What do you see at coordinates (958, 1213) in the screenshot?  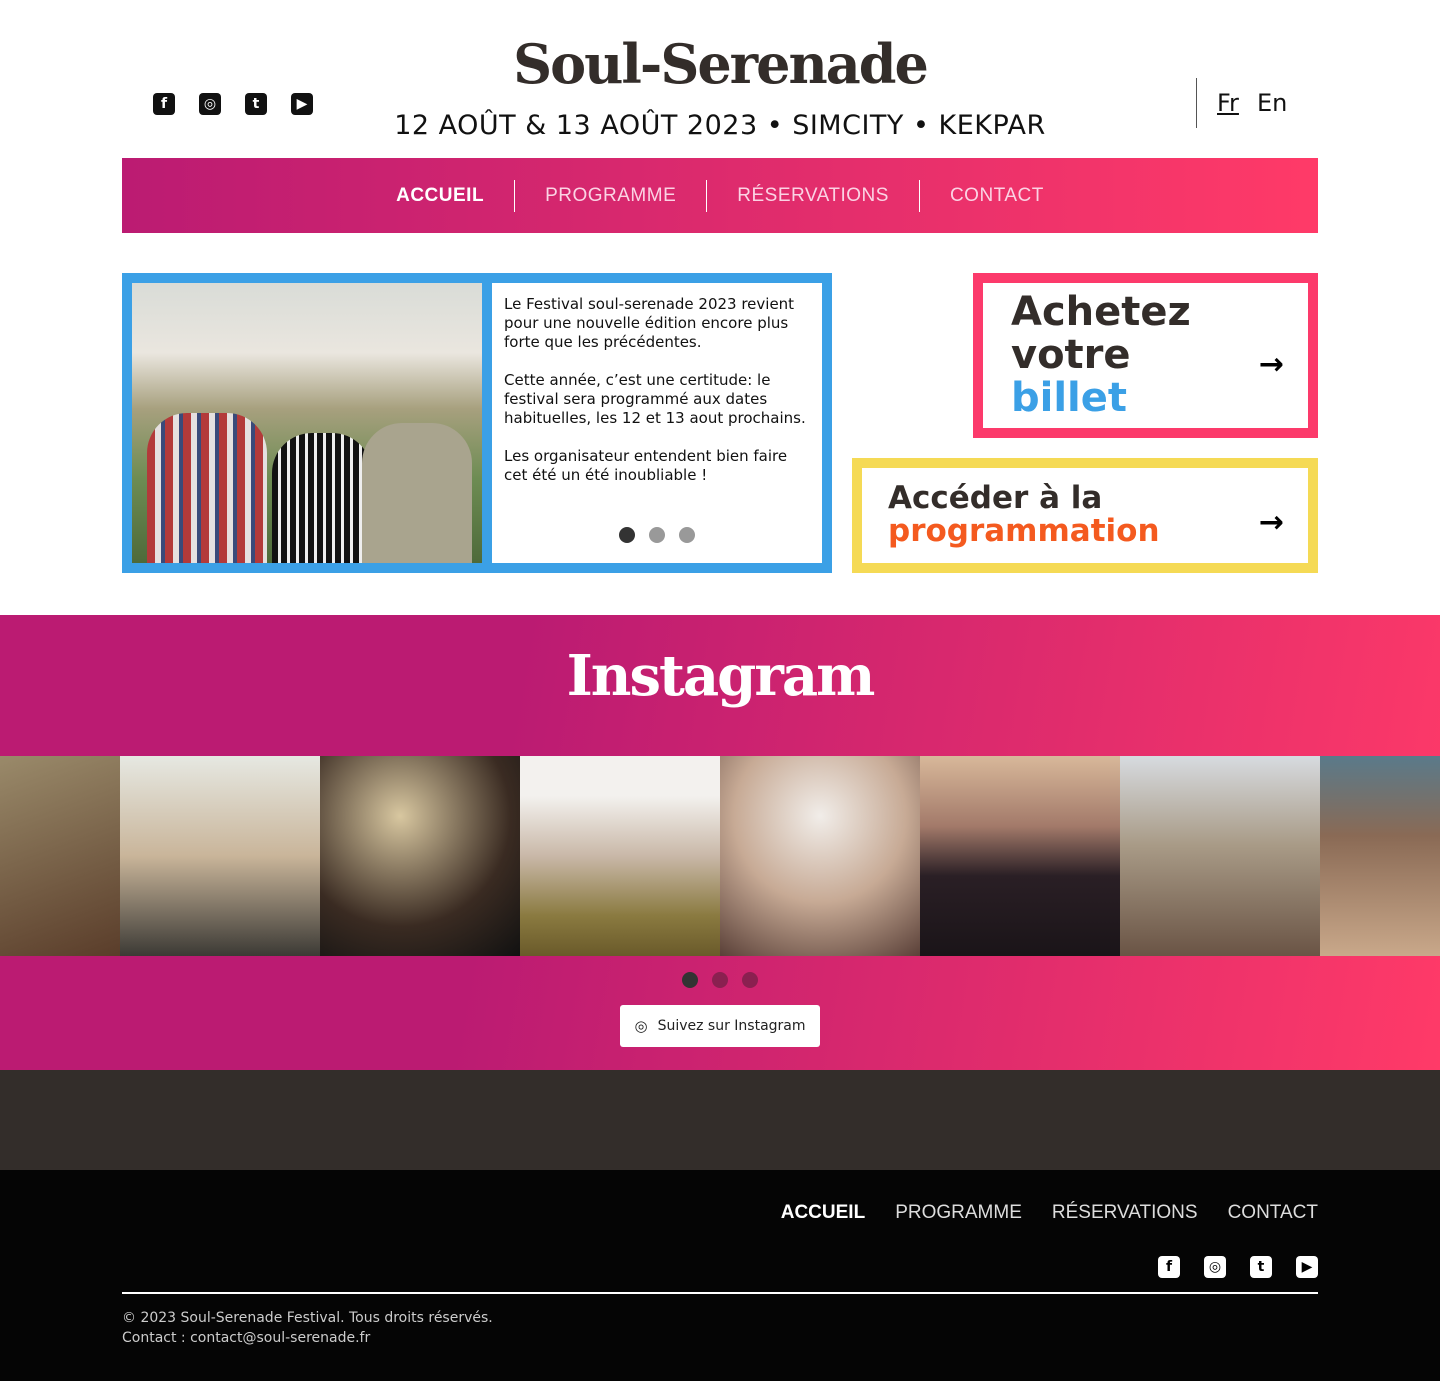 I see `footer-nav-programme: PROGRAMME` at bounding box center [958, 1213].